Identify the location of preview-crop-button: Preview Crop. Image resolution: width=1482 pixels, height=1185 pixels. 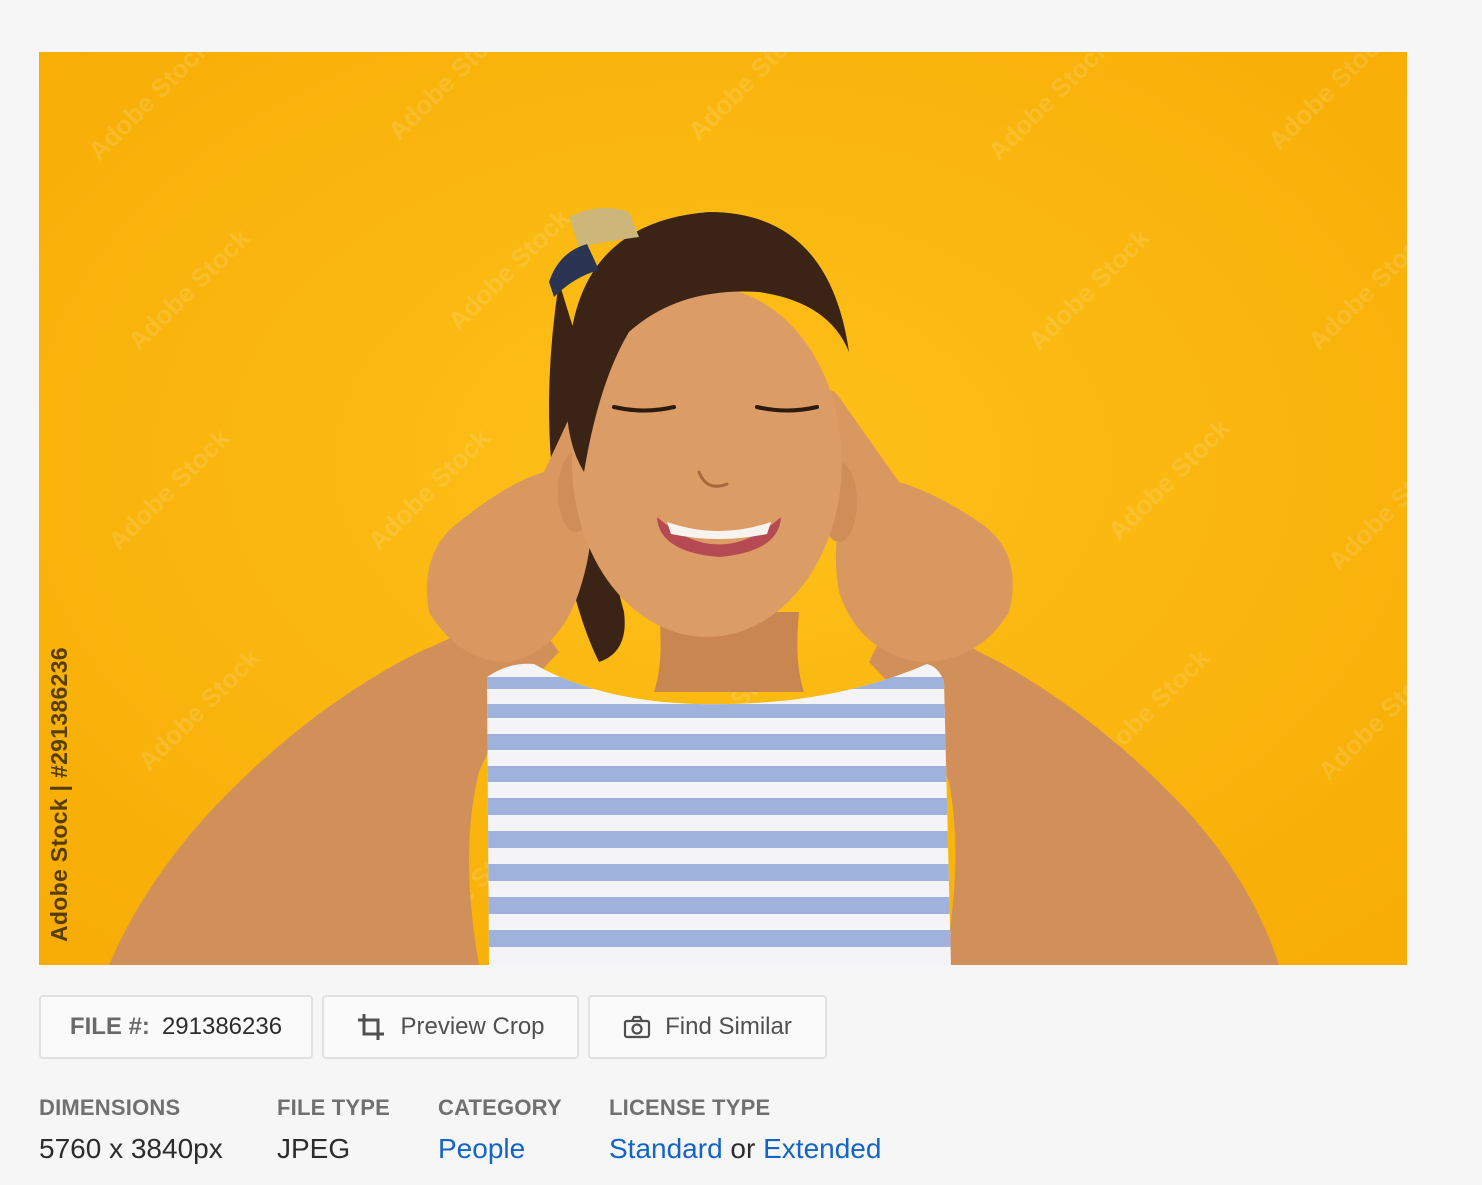
(450, 1027).